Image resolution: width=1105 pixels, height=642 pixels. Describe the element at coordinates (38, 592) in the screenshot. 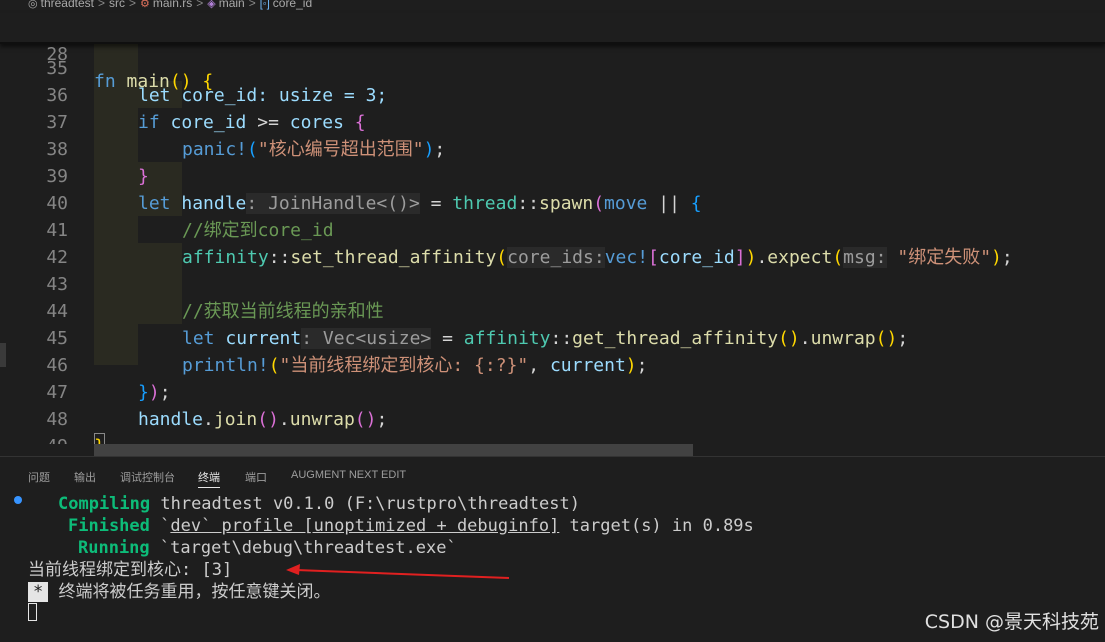

I see `task-star-badge: *` at that location.